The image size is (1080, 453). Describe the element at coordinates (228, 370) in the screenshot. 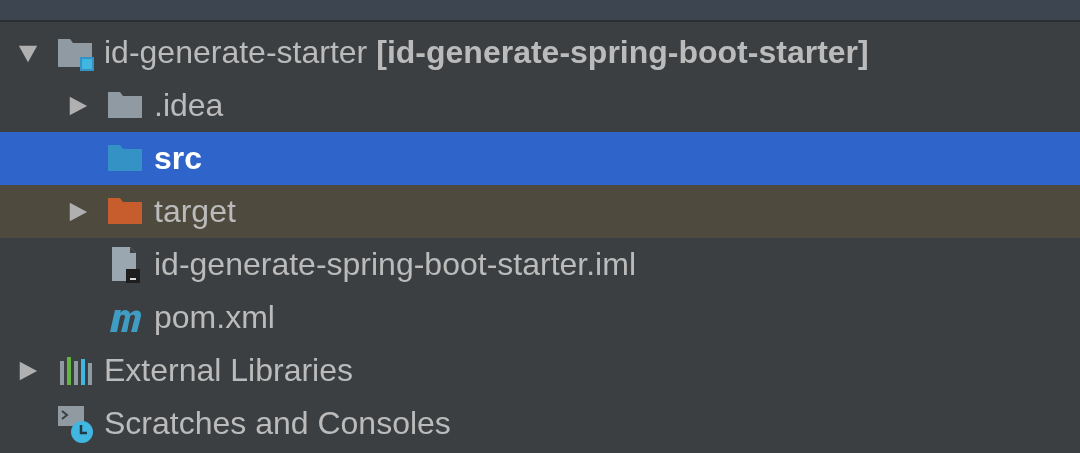

I see `tree-item-label: External Libraries` at that location.